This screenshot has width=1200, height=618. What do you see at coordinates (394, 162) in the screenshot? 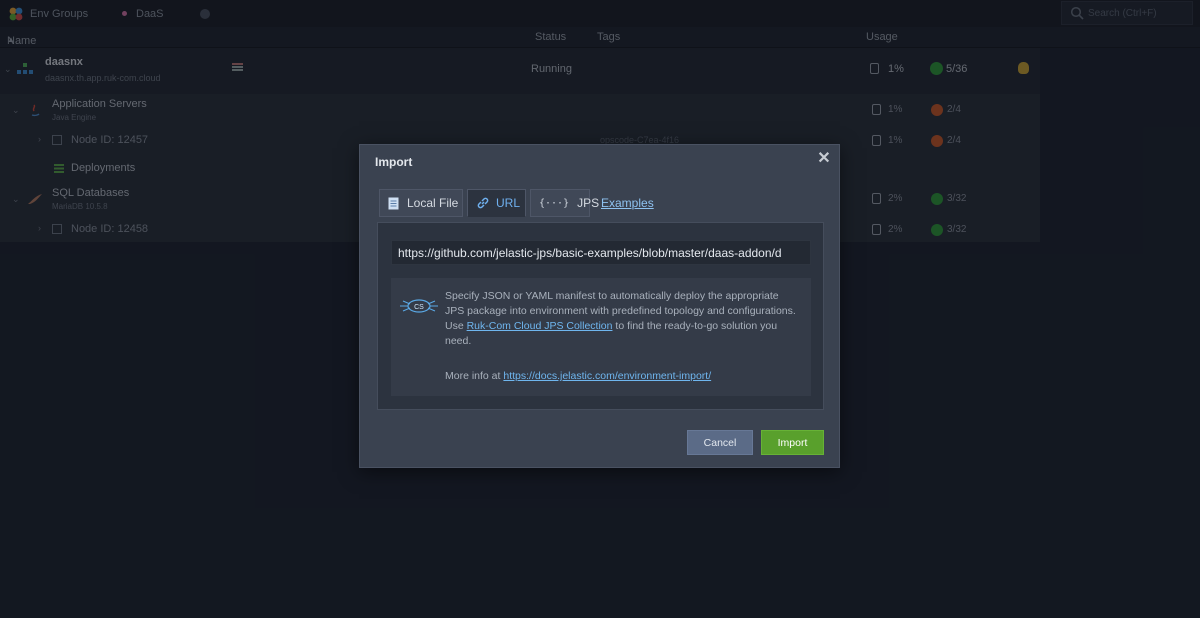
I see `dialog-title: Import` at bounding box center [394, 162].